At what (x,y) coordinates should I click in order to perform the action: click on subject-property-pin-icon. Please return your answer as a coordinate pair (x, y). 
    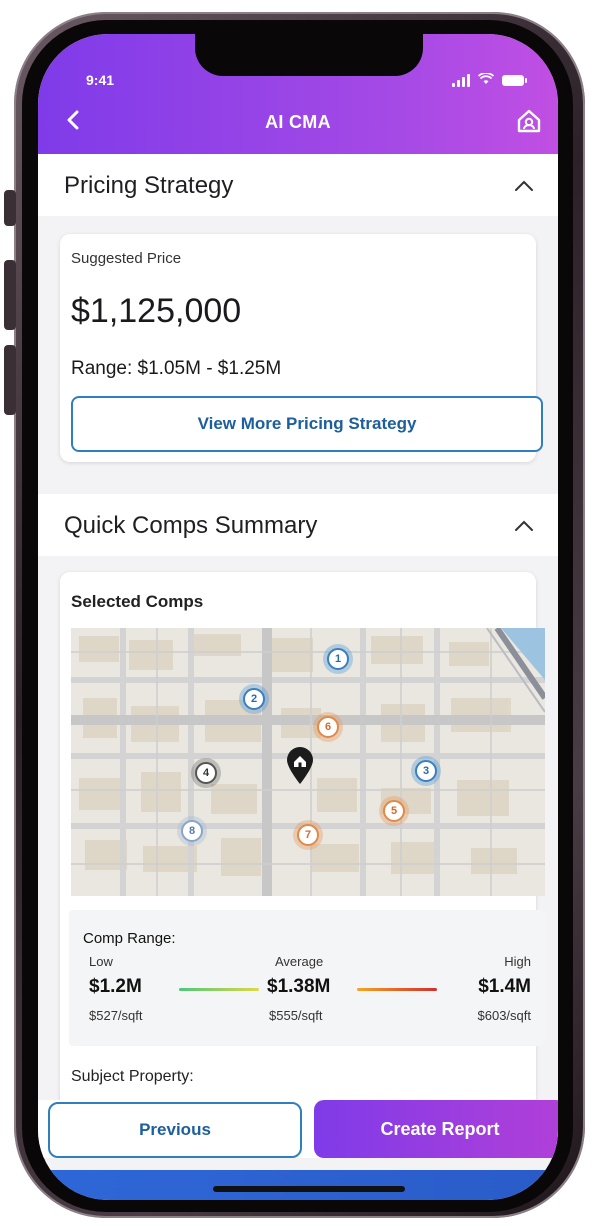
    Looking at the image, I should click on (300, 766).